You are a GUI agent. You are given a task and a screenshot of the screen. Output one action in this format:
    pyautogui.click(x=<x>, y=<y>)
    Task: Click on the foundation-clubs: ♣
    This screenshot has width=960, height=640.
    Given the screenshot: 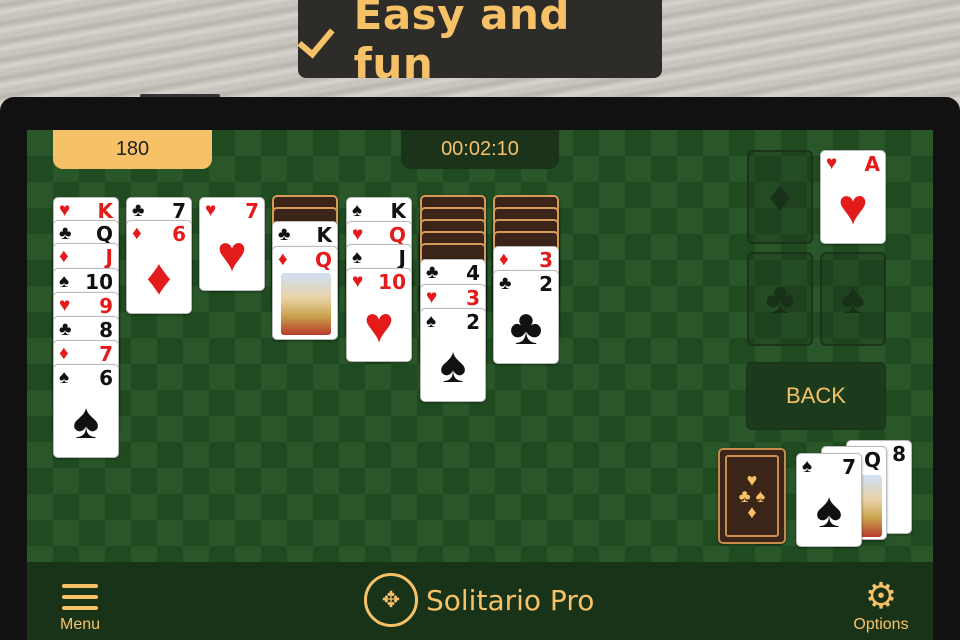 What is the action you would take?
    pyautogui.click(x=780, y=299)
    